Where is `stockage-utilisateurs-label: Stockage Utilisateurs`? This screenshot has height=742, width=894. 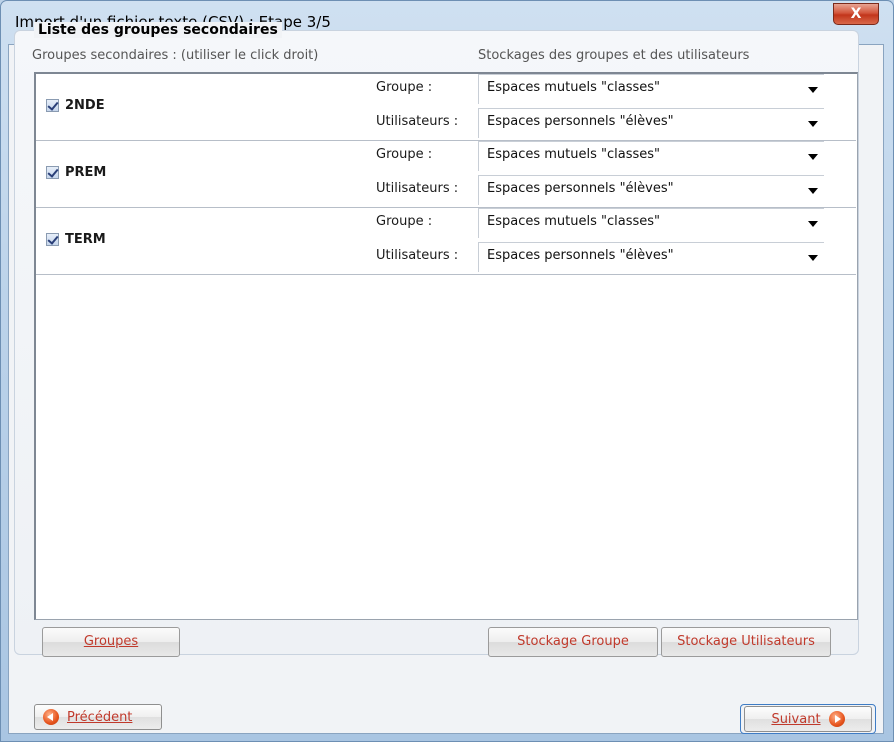
stockage-utilisateurs-label: Stockage Utilisateurs is located at coordinates (746, 641).